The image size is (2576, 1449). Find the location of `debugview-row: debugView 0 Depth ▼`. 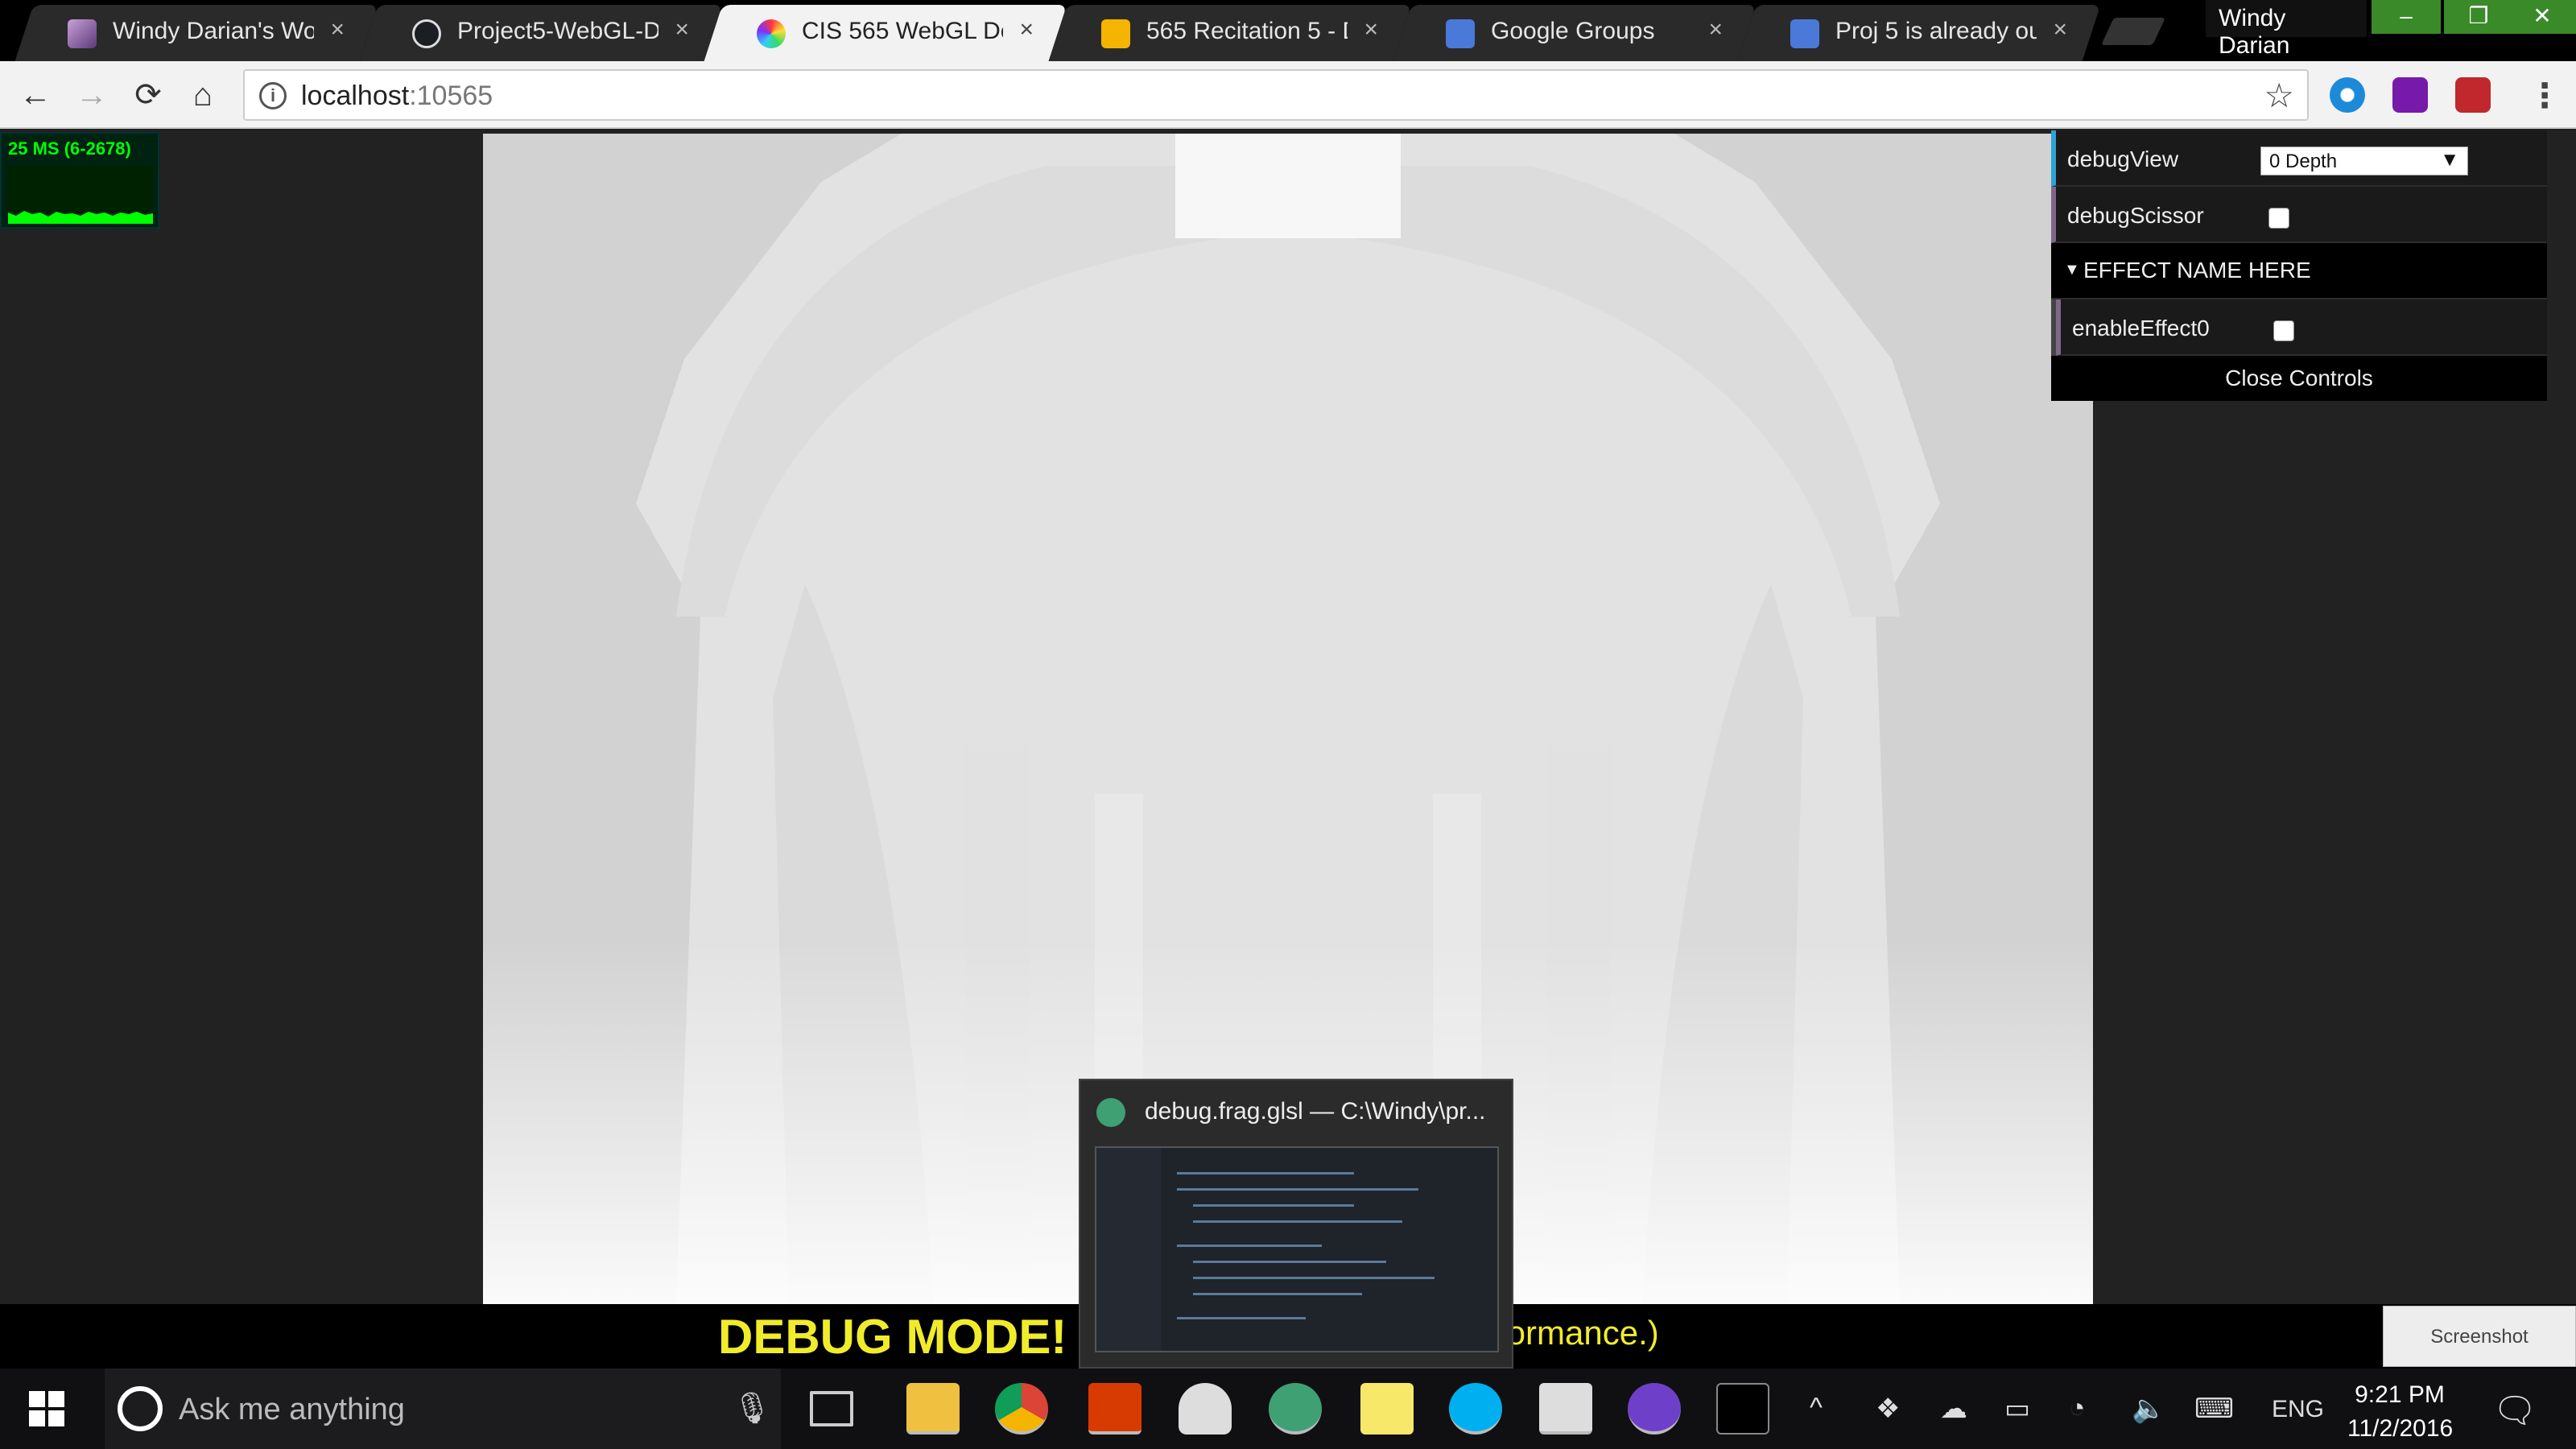

debugview-row: debugView 0 Depth ▼ is located at coordinates (2299, 158).